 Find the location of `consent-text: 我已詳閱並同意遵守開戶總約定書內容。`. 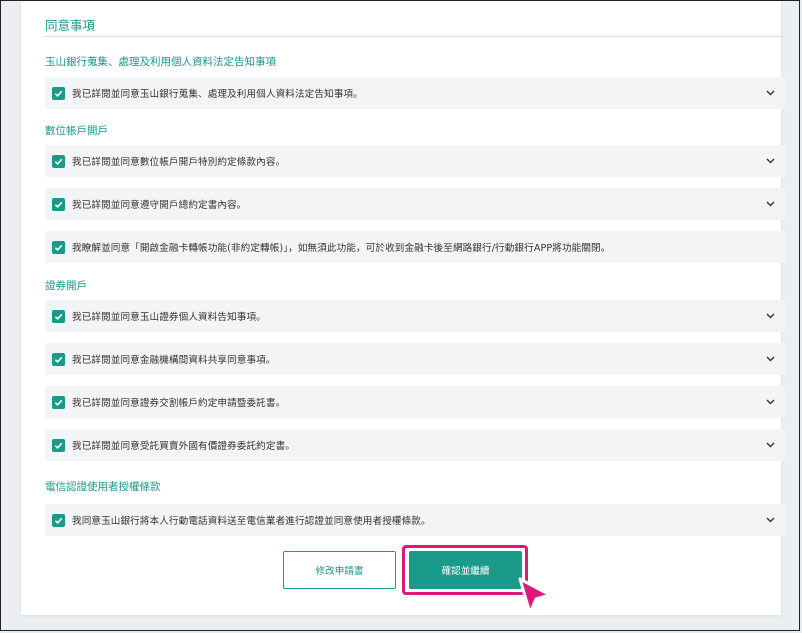

consent-text: 我已詳閱並同意遵守開戶總約定書內容。 is located at coordinates (159, 205).